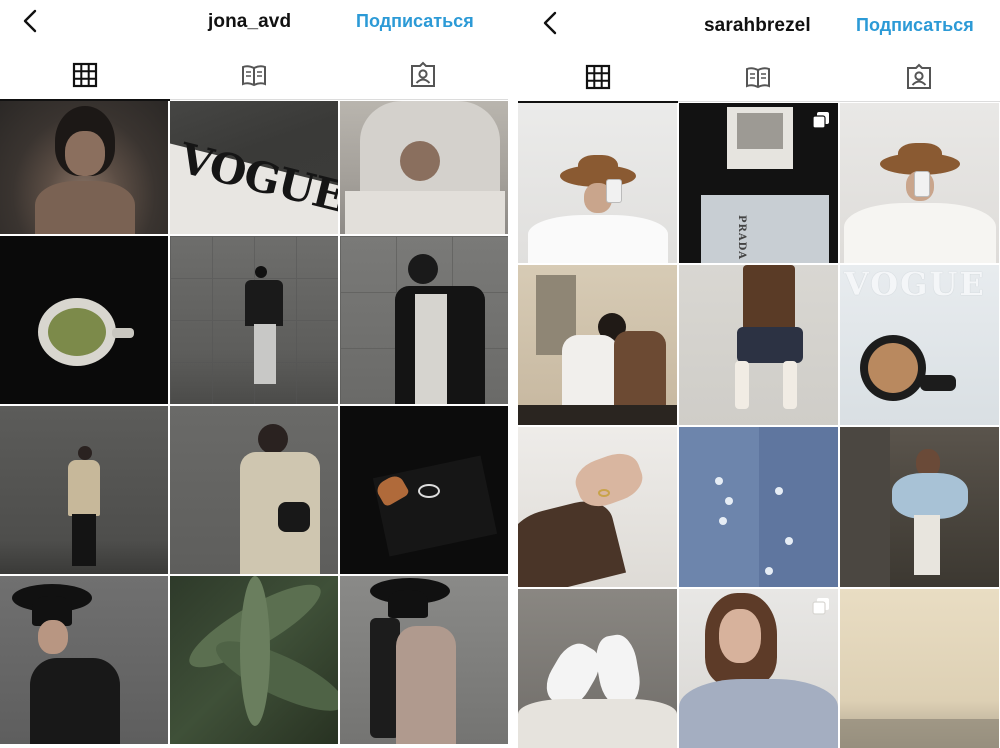  I want to click on photo-post: PRADA, so click(758, 183).